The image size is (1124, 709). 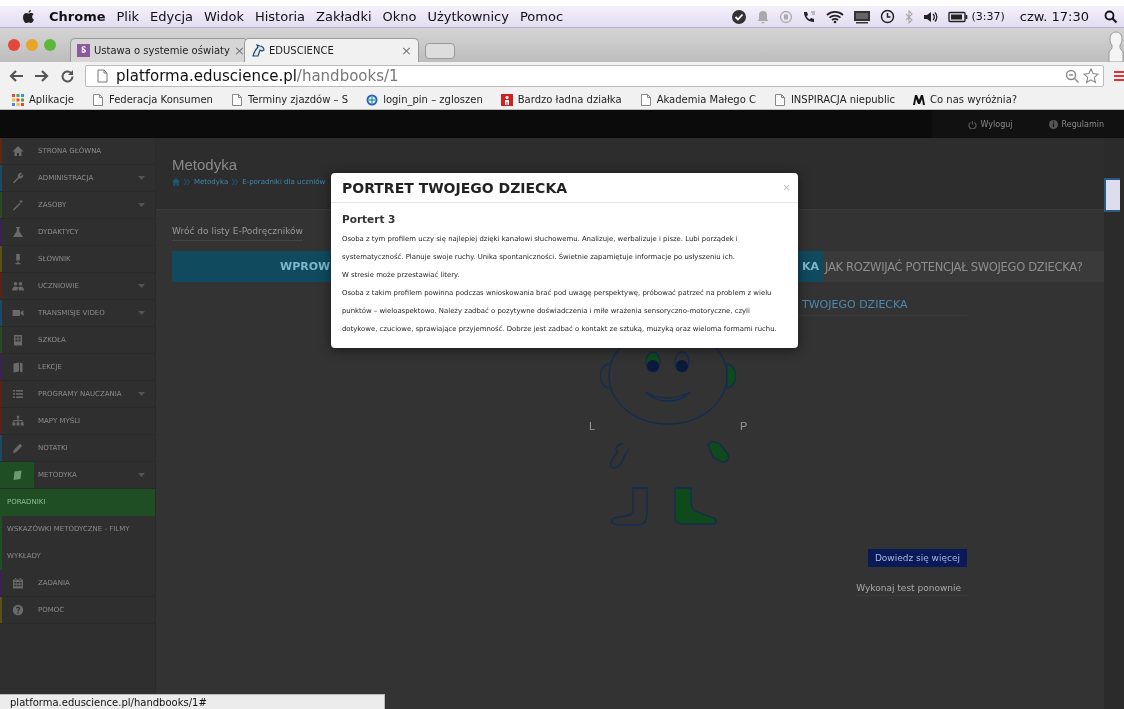 I want to click on phone-icon, so click(x=809, y=16).